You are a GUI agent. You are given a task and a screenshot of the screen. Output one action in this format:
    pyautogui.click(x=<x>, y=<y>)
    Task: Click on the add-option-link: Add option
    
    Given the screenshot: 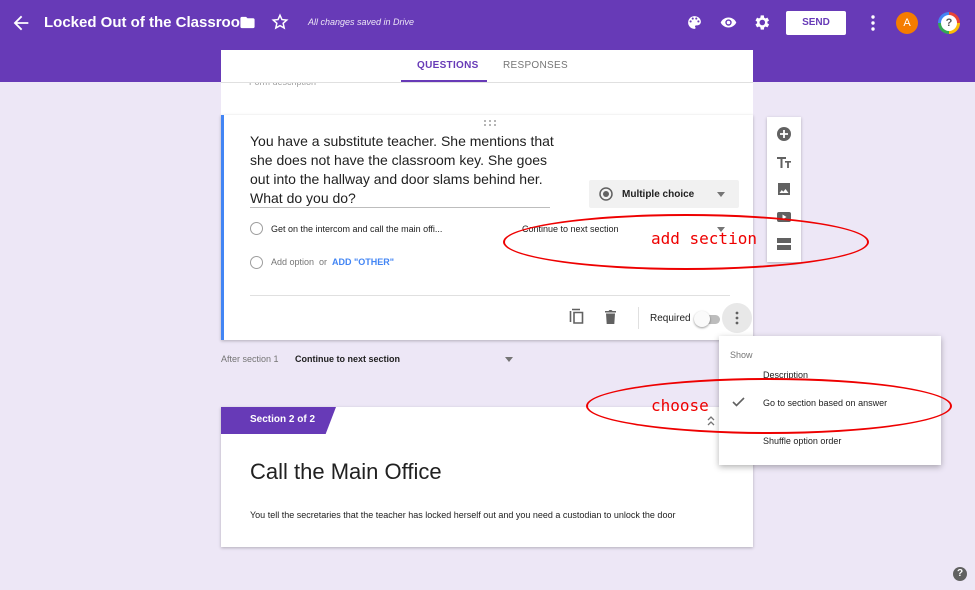 What is the action you would take?
    pyautogui.click(x=292, y=262)
    